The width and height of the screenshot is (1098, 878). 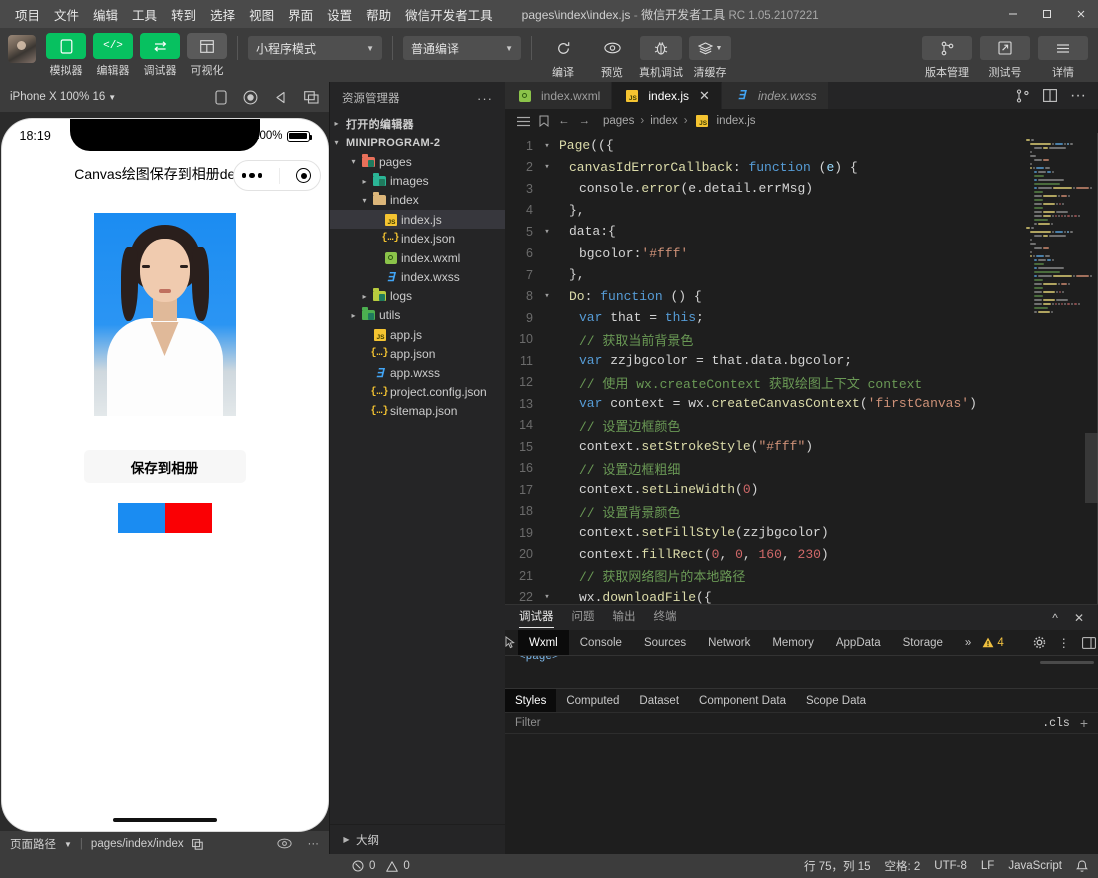 I want to click on toolbar-right-测试号: 测试号, so click(x=1005, y=56).